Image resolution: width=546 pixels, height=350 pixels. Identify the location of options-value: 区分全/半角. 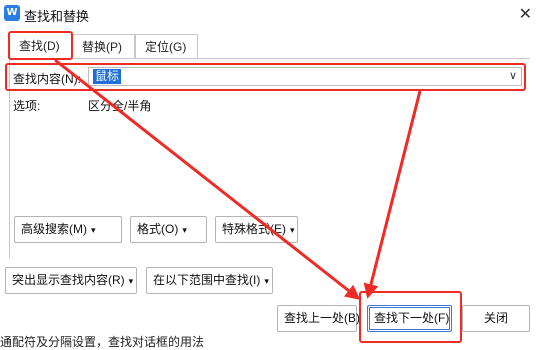
(120, 106).